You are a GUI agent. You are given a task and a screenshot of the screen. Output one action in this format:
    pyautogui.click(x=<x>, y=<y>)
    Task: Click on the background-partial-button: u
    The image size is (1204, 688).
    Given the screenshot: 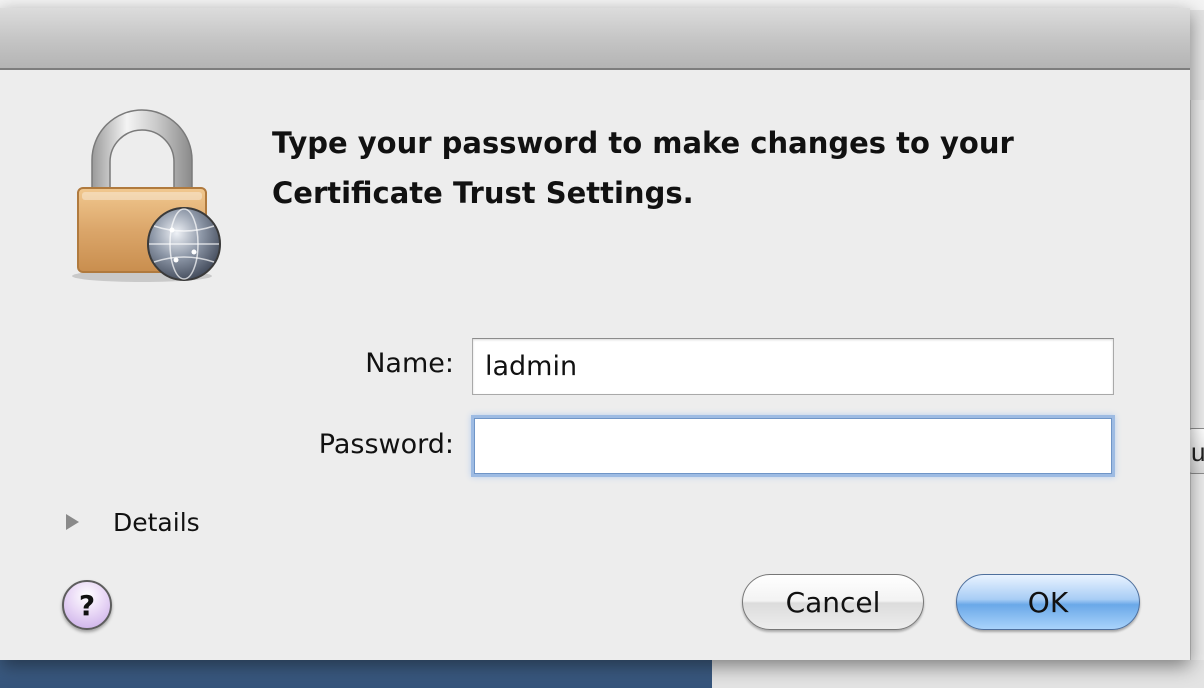 What is the action you would take?
    pyautogui.click(x=1196, y=451)
    